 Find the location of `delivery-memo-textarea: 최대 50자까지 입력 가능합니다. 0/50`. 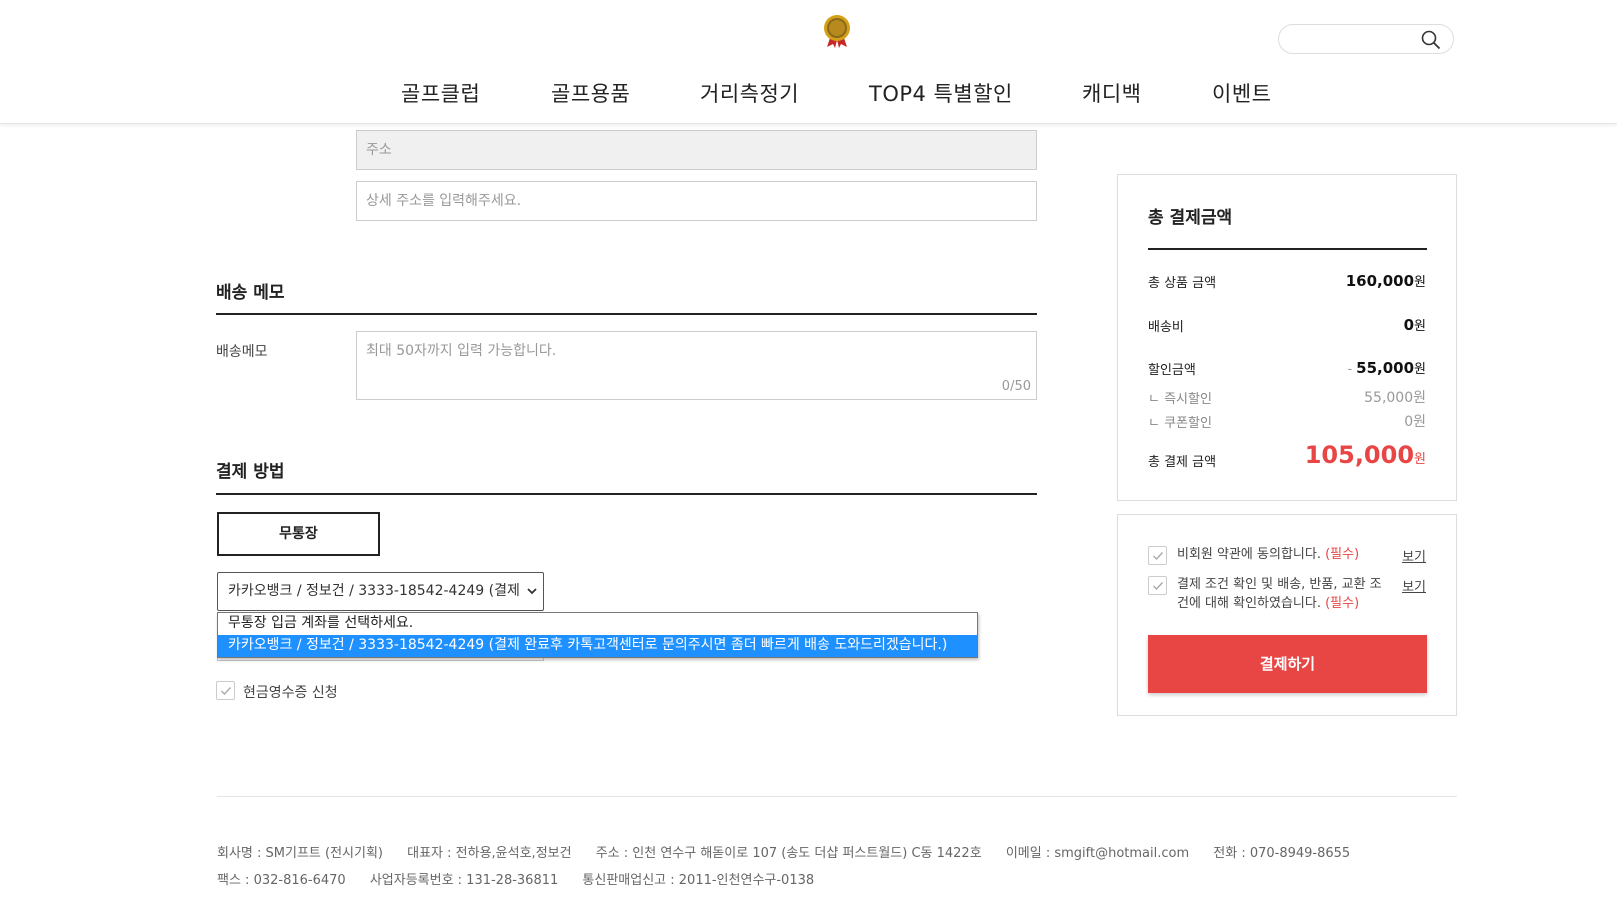

delivery-memo-textarea: 최대 50자까지 입력 가능합니다. 0/50 is located at coordinates (696, 365).